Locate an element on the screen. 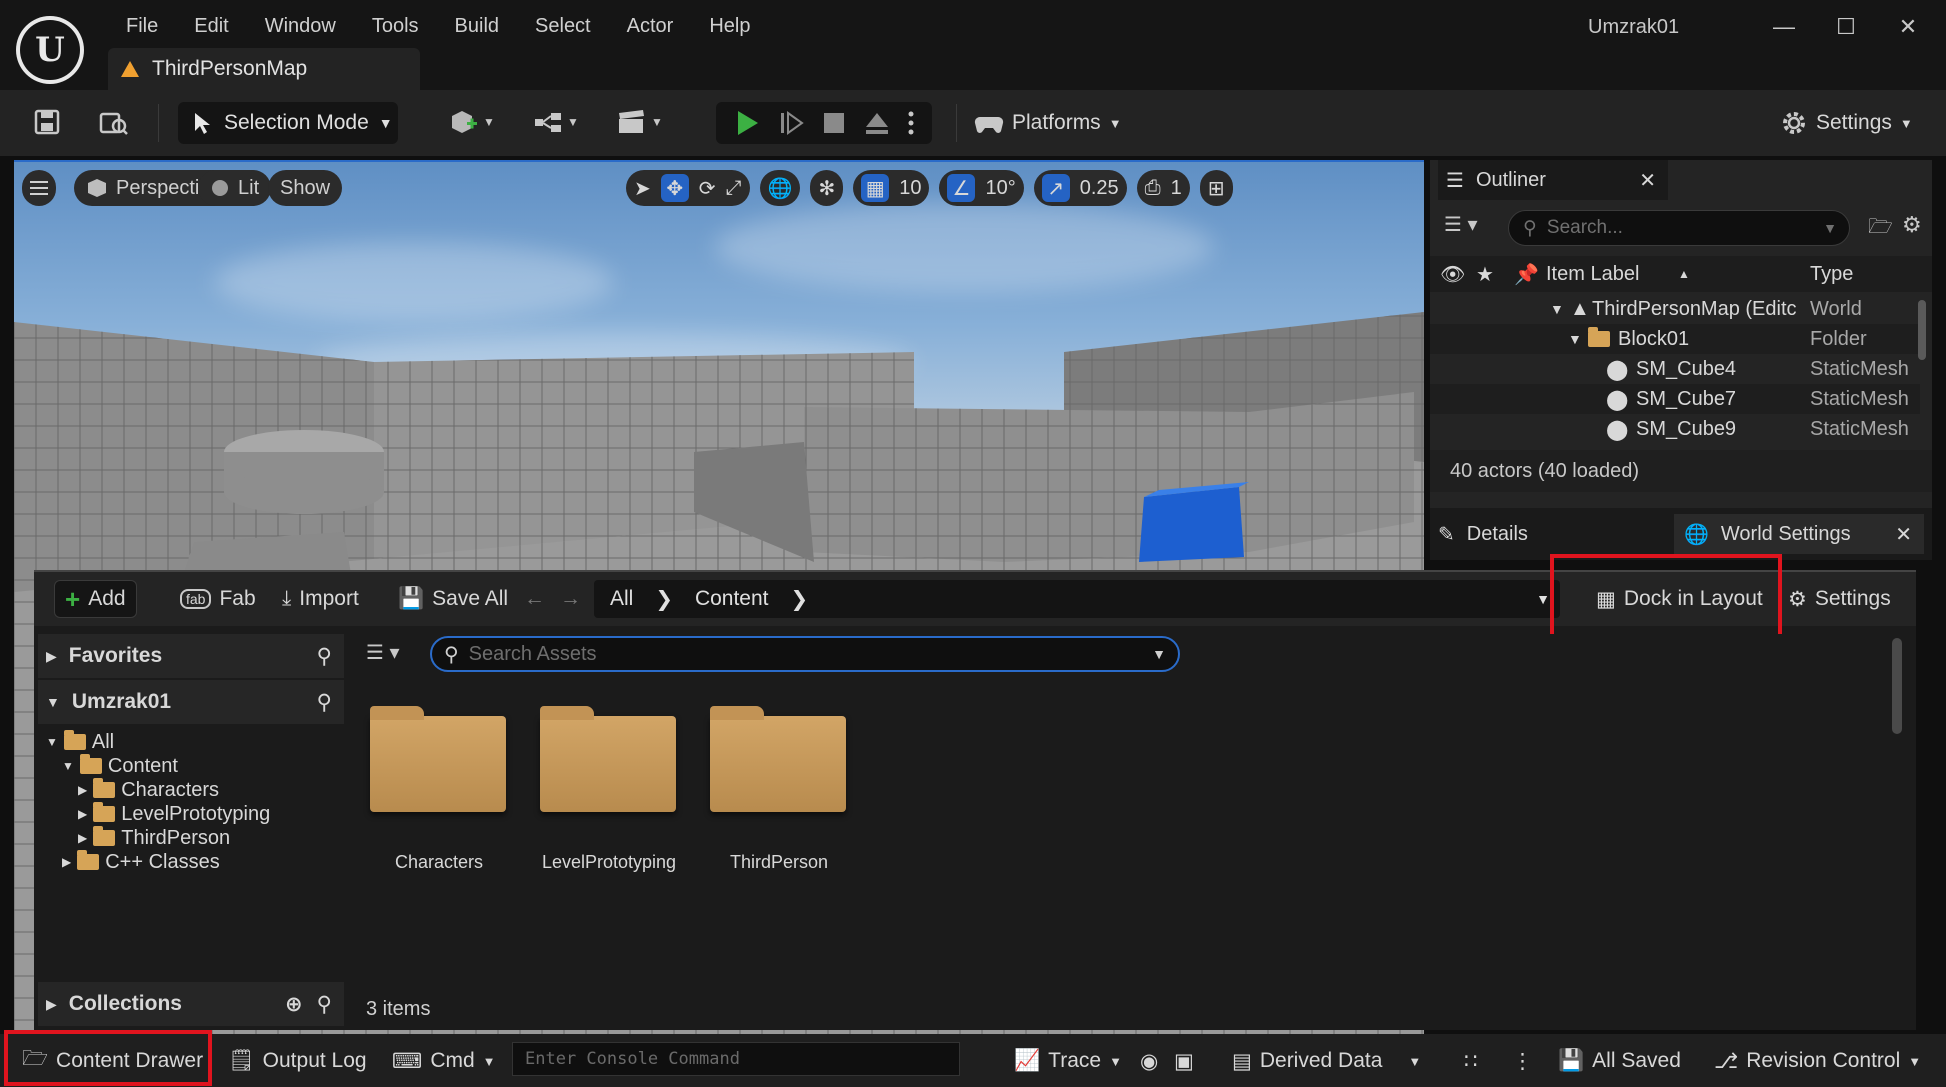  cinematics-icon: ▼ is located at coordinates (640, 122).